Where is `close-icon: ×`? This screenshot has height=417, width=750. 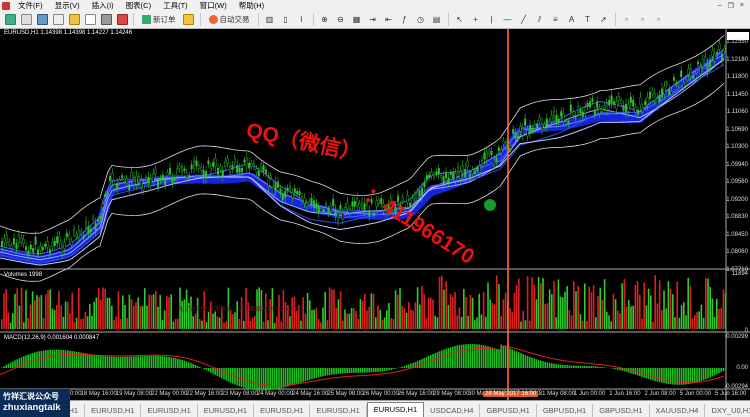
close-icon: × is located at coordinates (742, 6).